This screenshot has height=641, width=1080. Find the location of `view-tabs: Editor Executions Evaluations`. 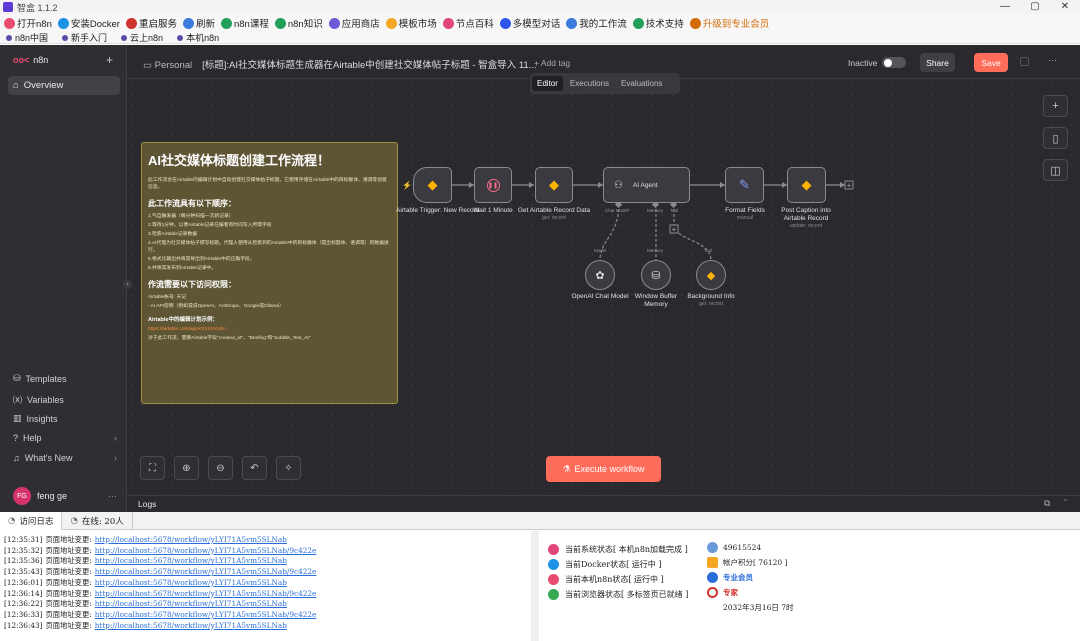

view-tabs: Editor Executions Evaluations is located at coordinates (605, 83).